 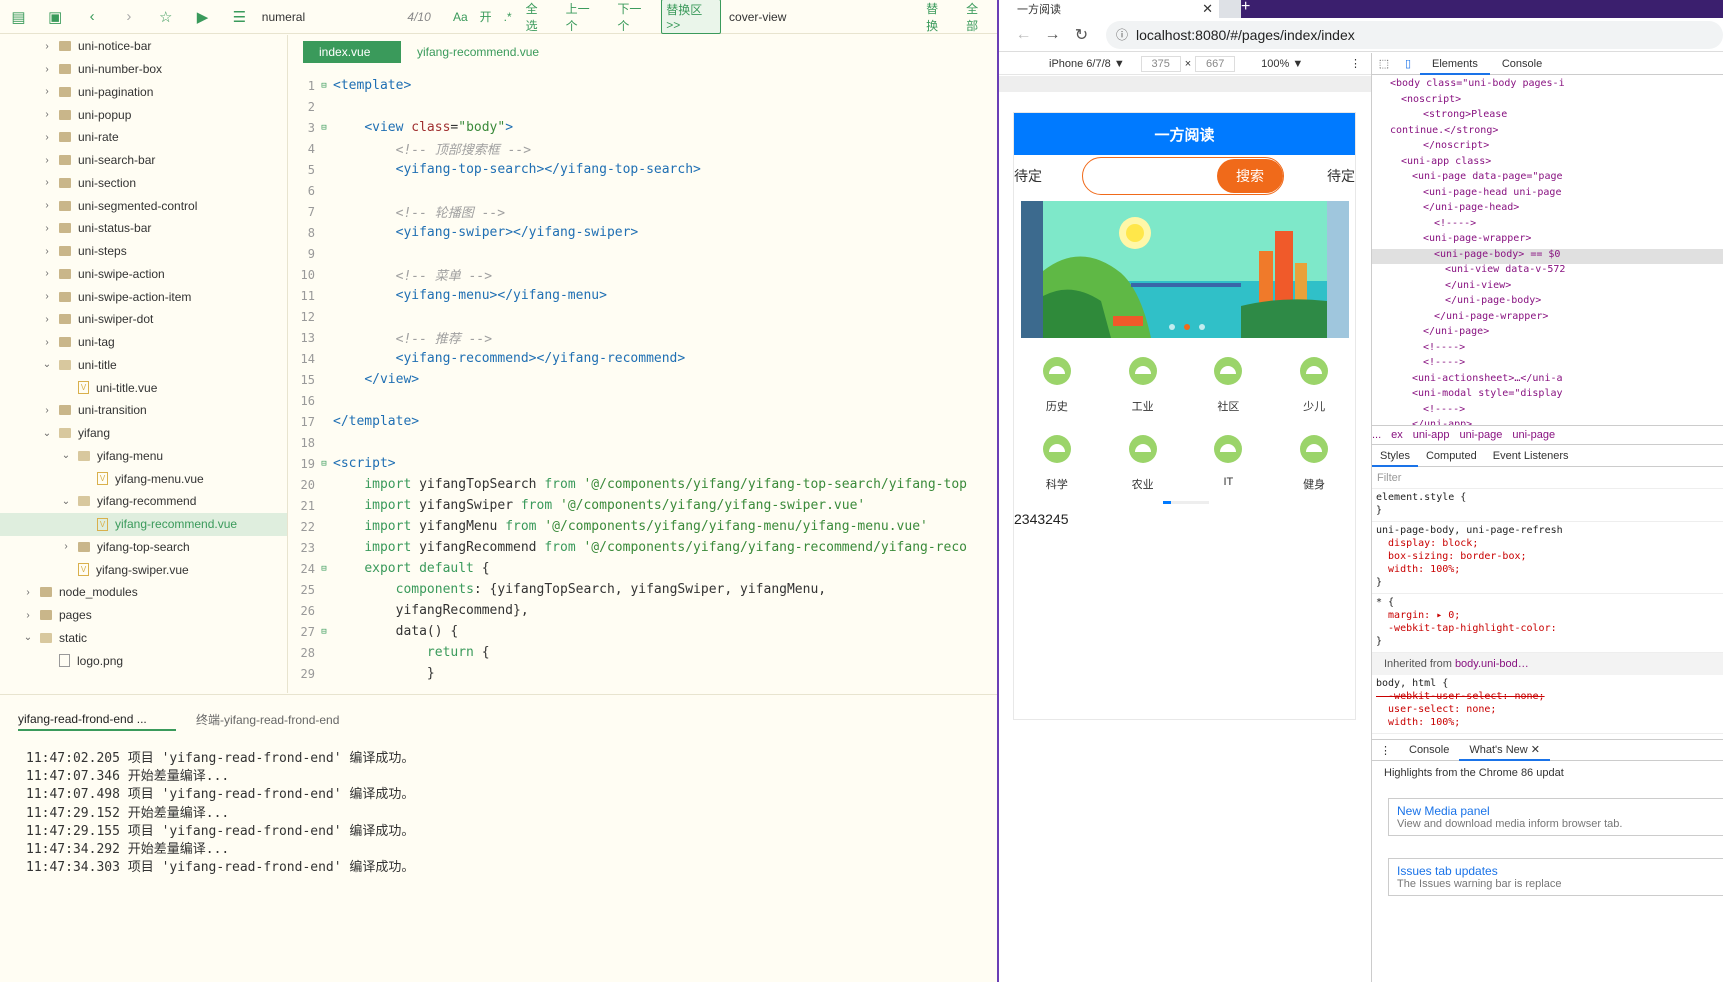 What do you see at coordinates (1395, 456) in the screenshot?
I see `tab-styles: Styles` at bounding box center [1395, 456].